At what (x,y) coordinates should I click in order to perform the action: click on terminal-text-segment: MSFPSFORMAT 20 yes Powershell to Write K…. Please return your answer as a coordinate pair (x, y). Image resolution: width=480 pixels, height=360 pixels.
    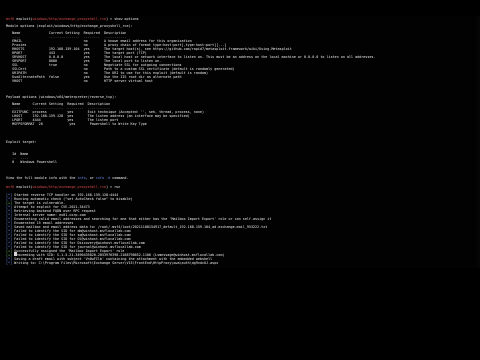
    Looking at the image, I should click on (76, 124).